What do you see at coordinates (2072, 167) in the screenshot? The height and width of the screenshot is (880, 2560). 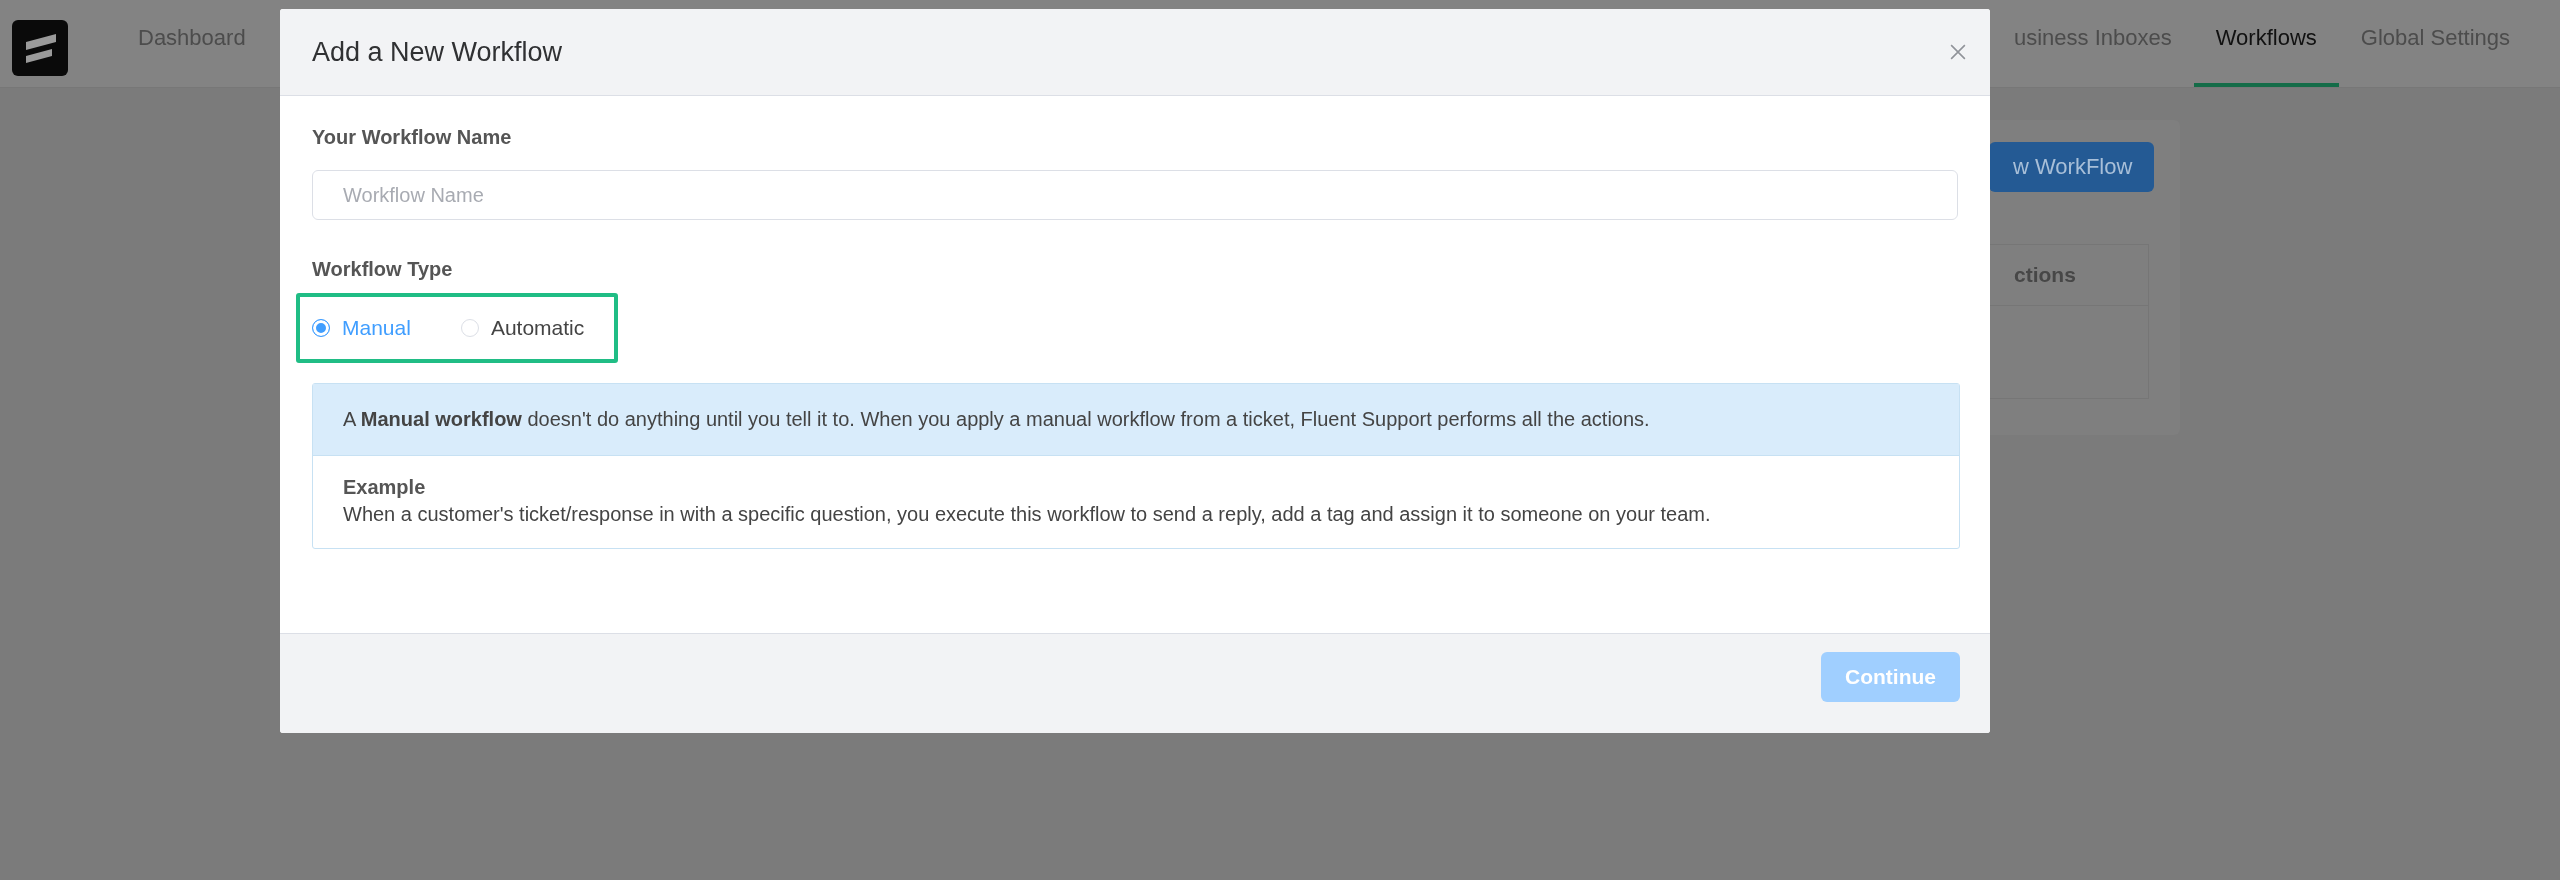 I see `add-workflow-button: w WorkFlow` at bounding box center [2072, 167].